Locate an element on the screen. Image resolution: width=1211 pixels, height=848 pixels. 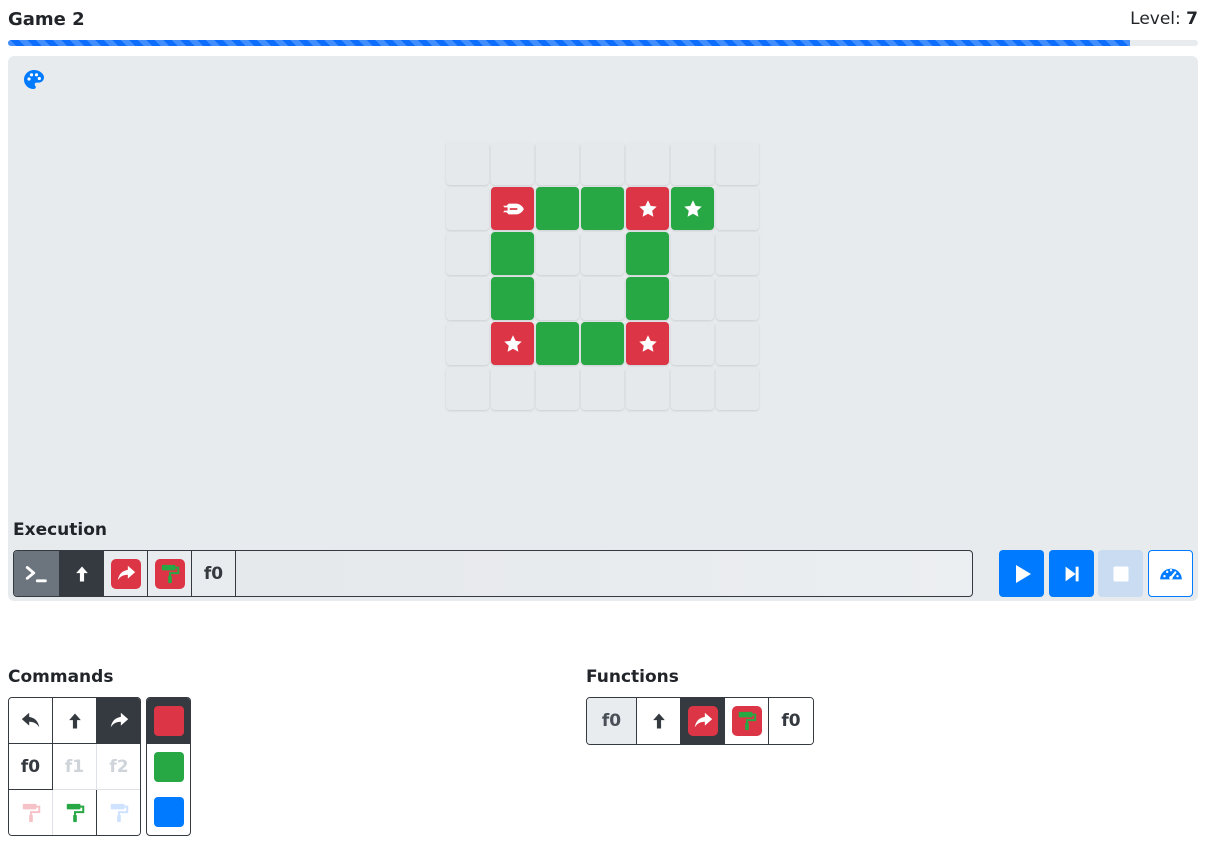
palette-icon is located at coordinates (34, 80).